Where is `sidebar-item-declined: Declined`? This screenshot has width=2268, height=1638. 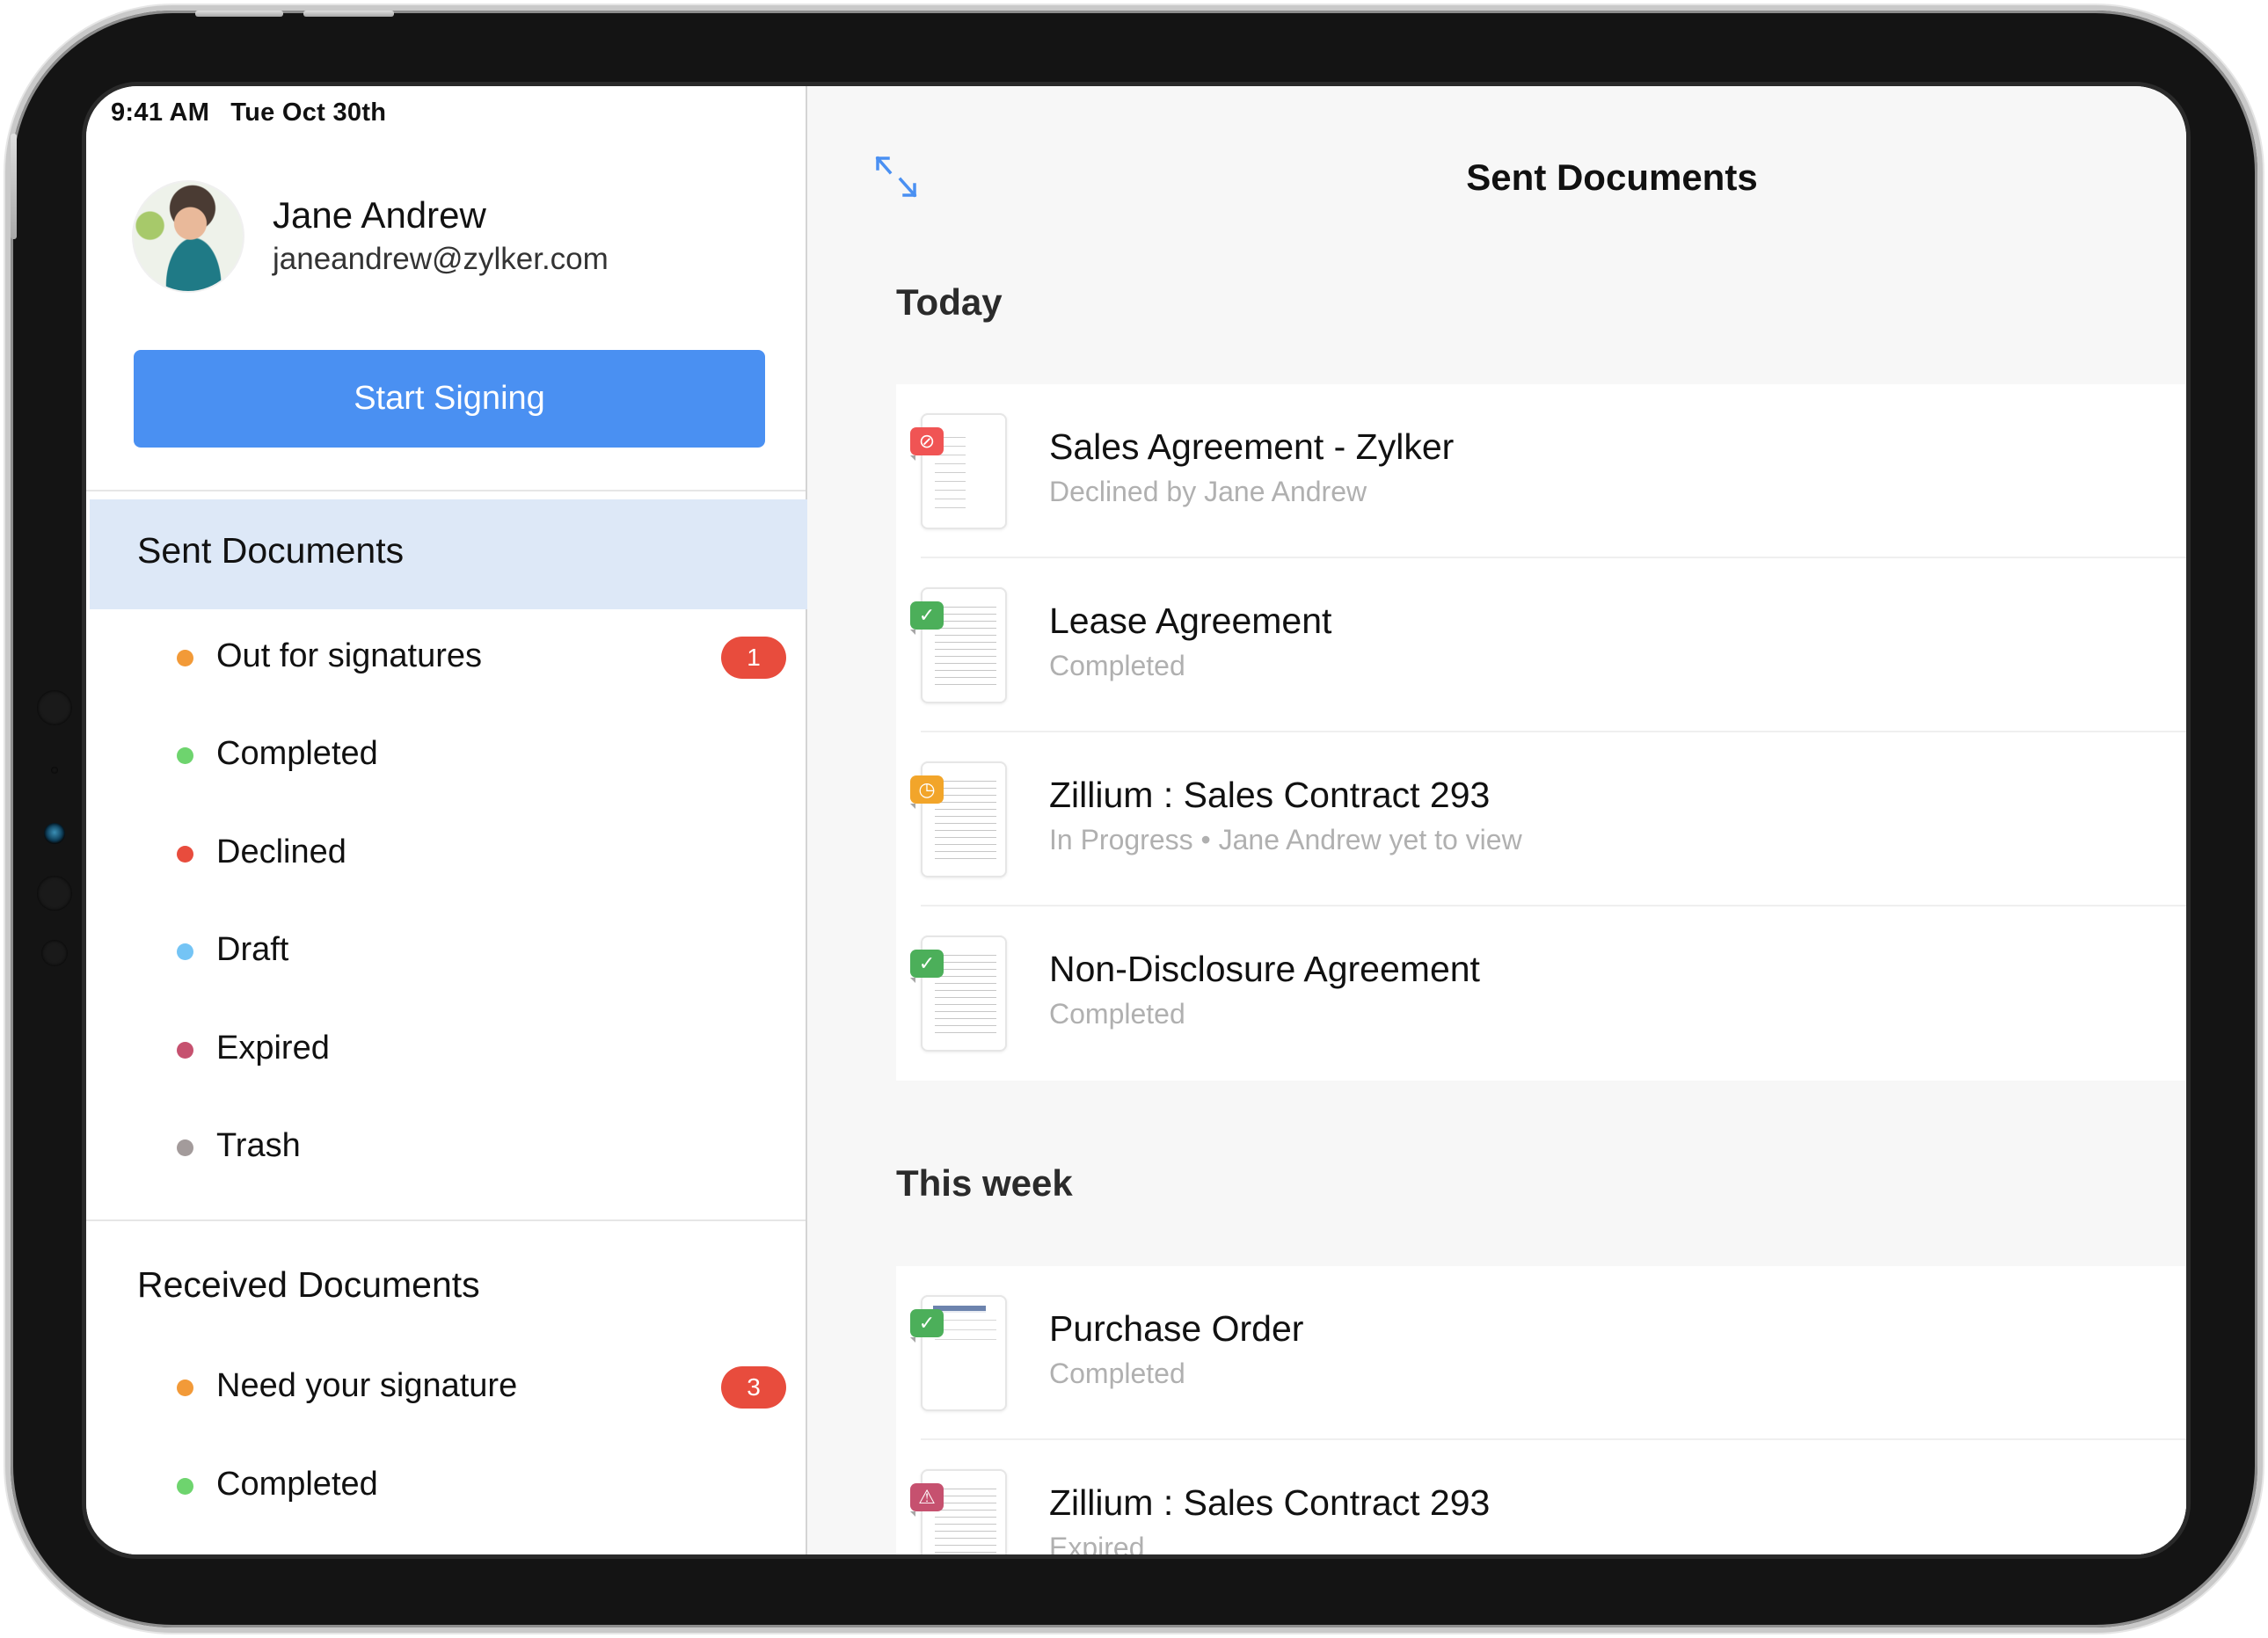
sidebar-item-declined: Declined is located at coordinates (446, 854).